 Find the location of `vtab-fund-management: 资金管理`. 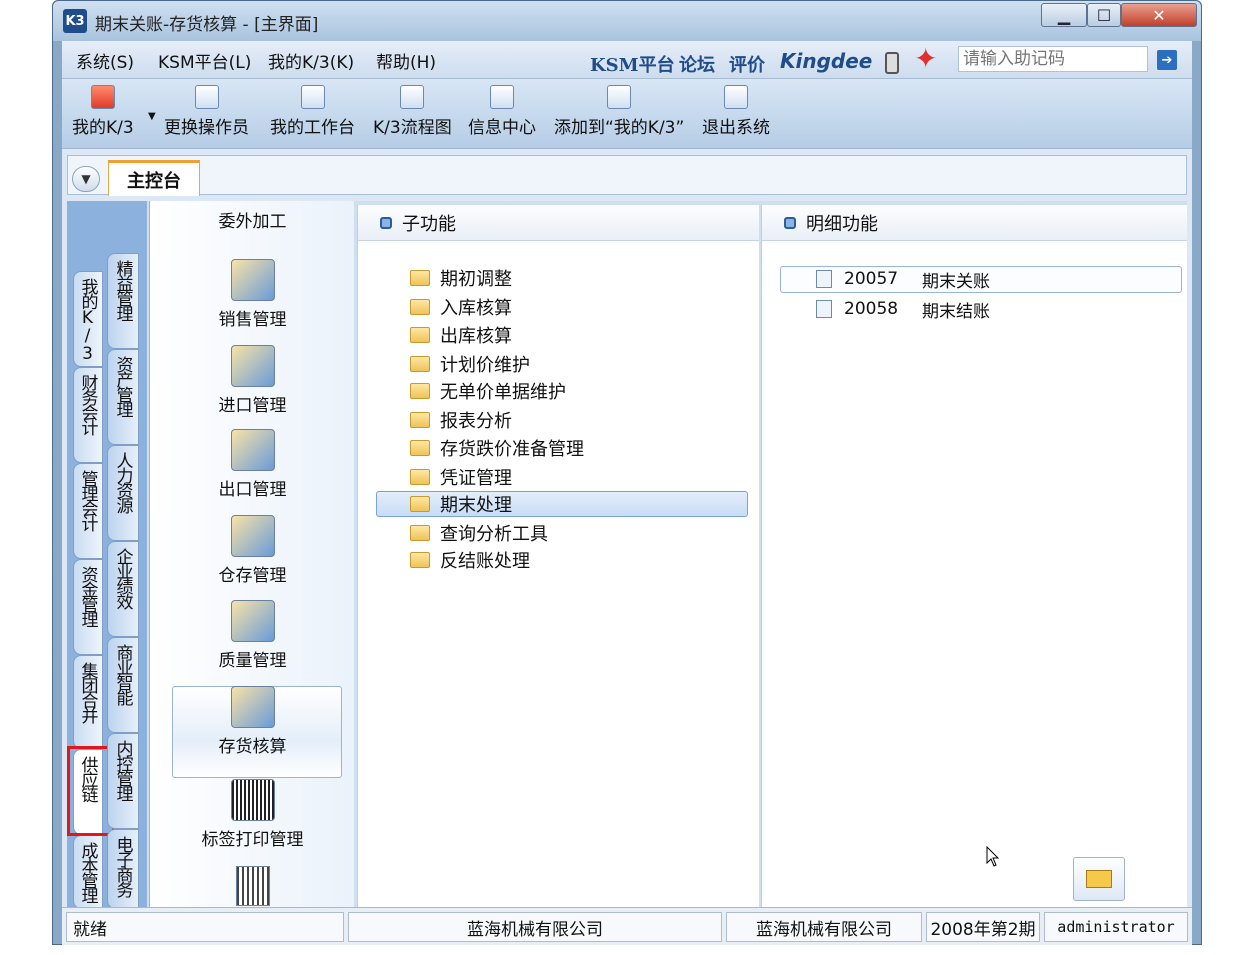

vtab-fund-management: 资金管理 is located at coordinates (88, 607).